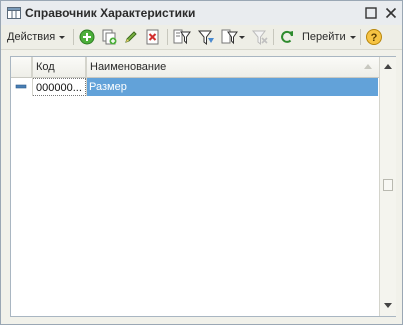 Image resolution: width=403 pixels, height=325 pixels. I want to click on goto-menu-label: Перейти, so click(324, 37).